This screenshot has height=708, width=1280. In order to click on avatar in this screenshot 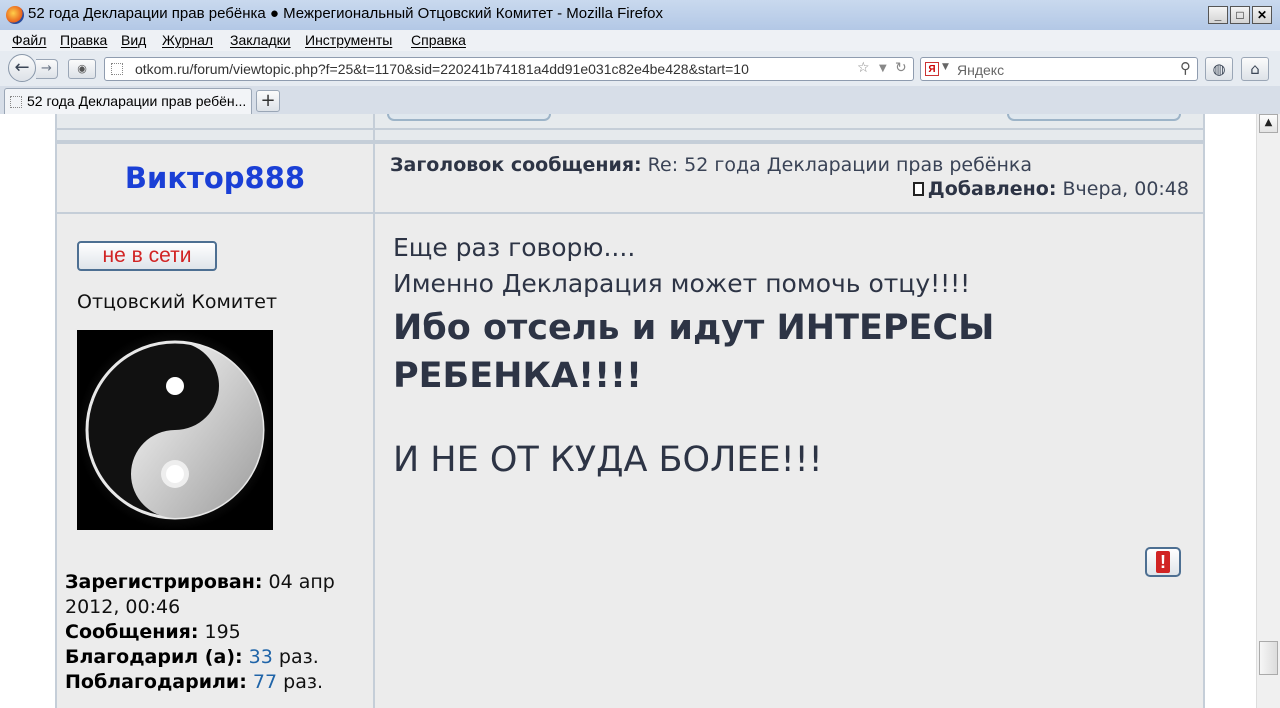, I will do `click(175, 430)`.